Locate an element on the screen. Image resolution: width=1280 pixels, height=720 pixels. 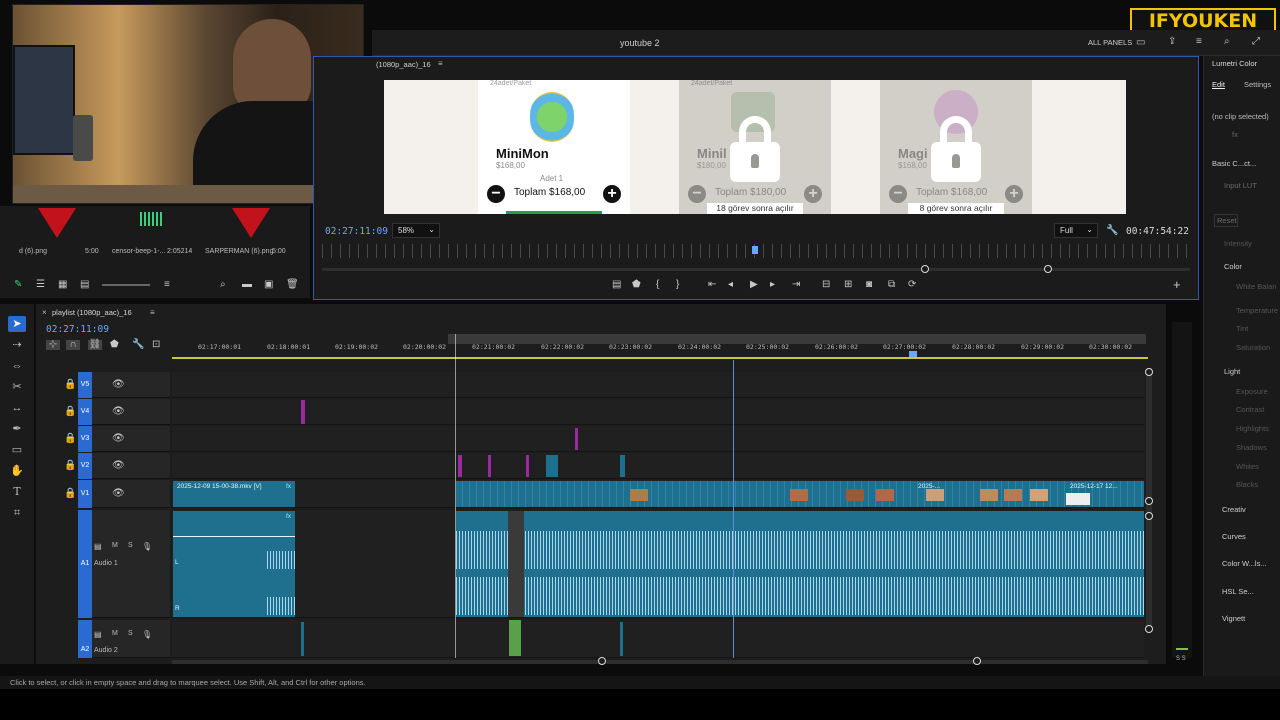
sequence-menu-icon: ≡ is located at coordinates (152, 312).